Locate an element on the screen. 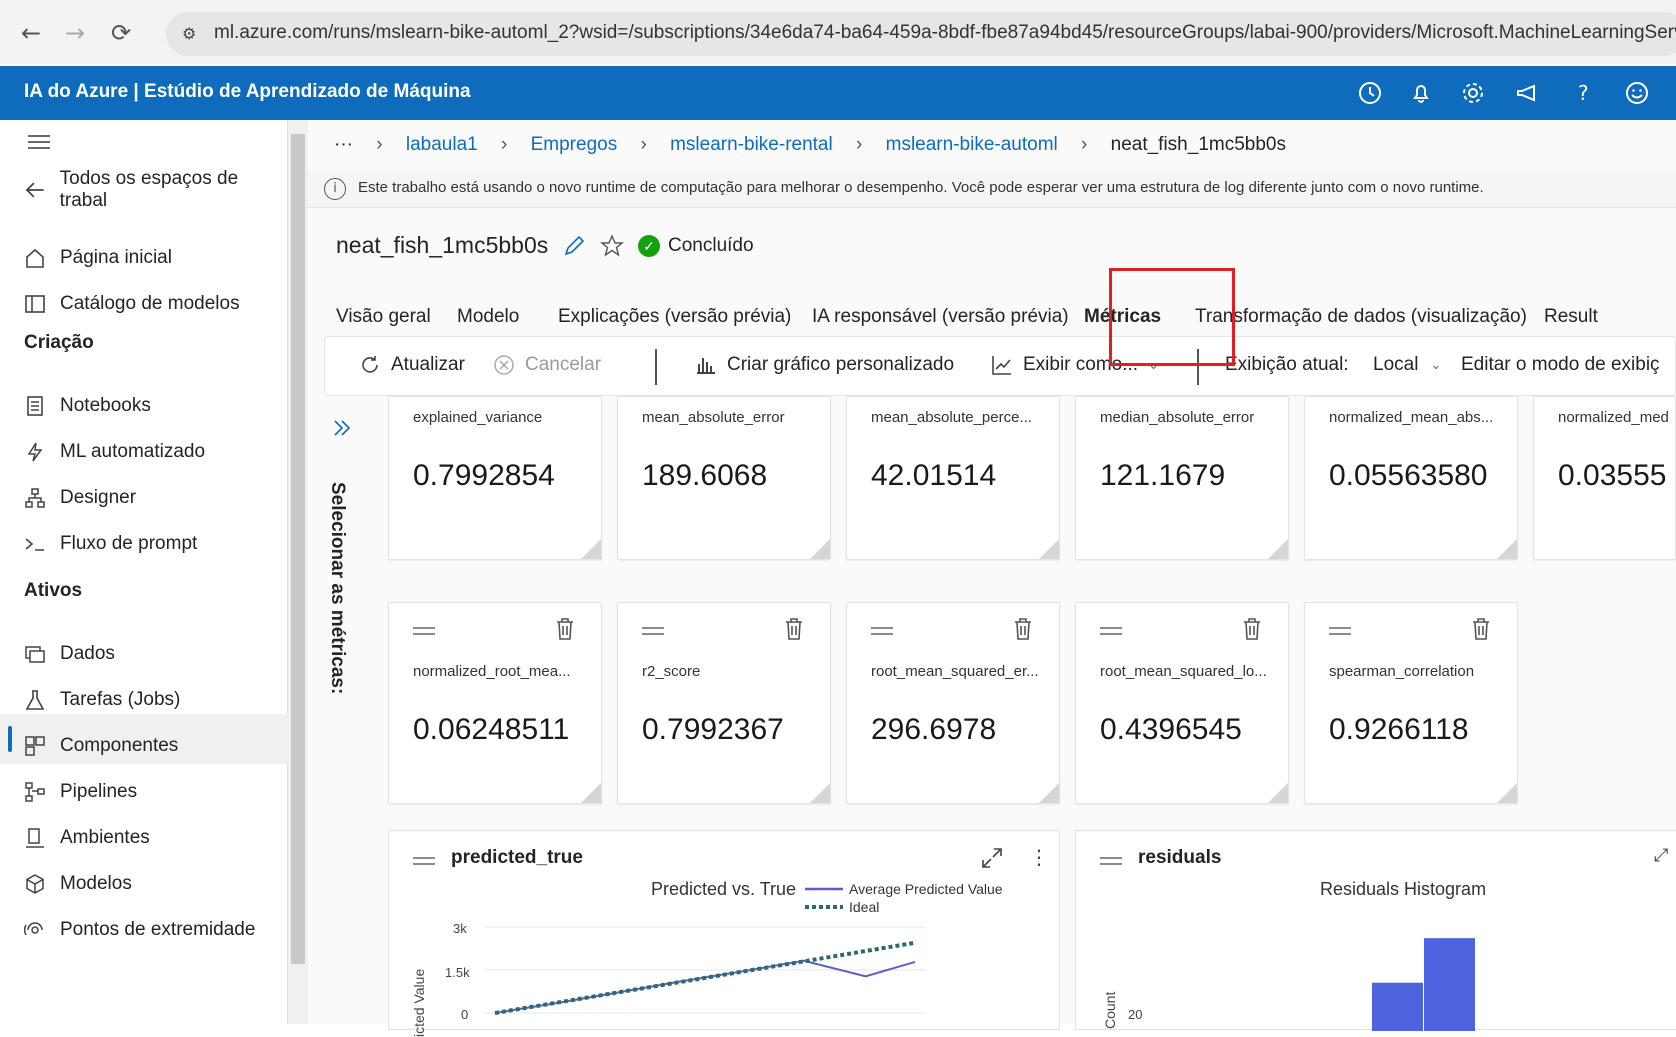  sidebar-active-indicator is located at coordinates (10, 739).